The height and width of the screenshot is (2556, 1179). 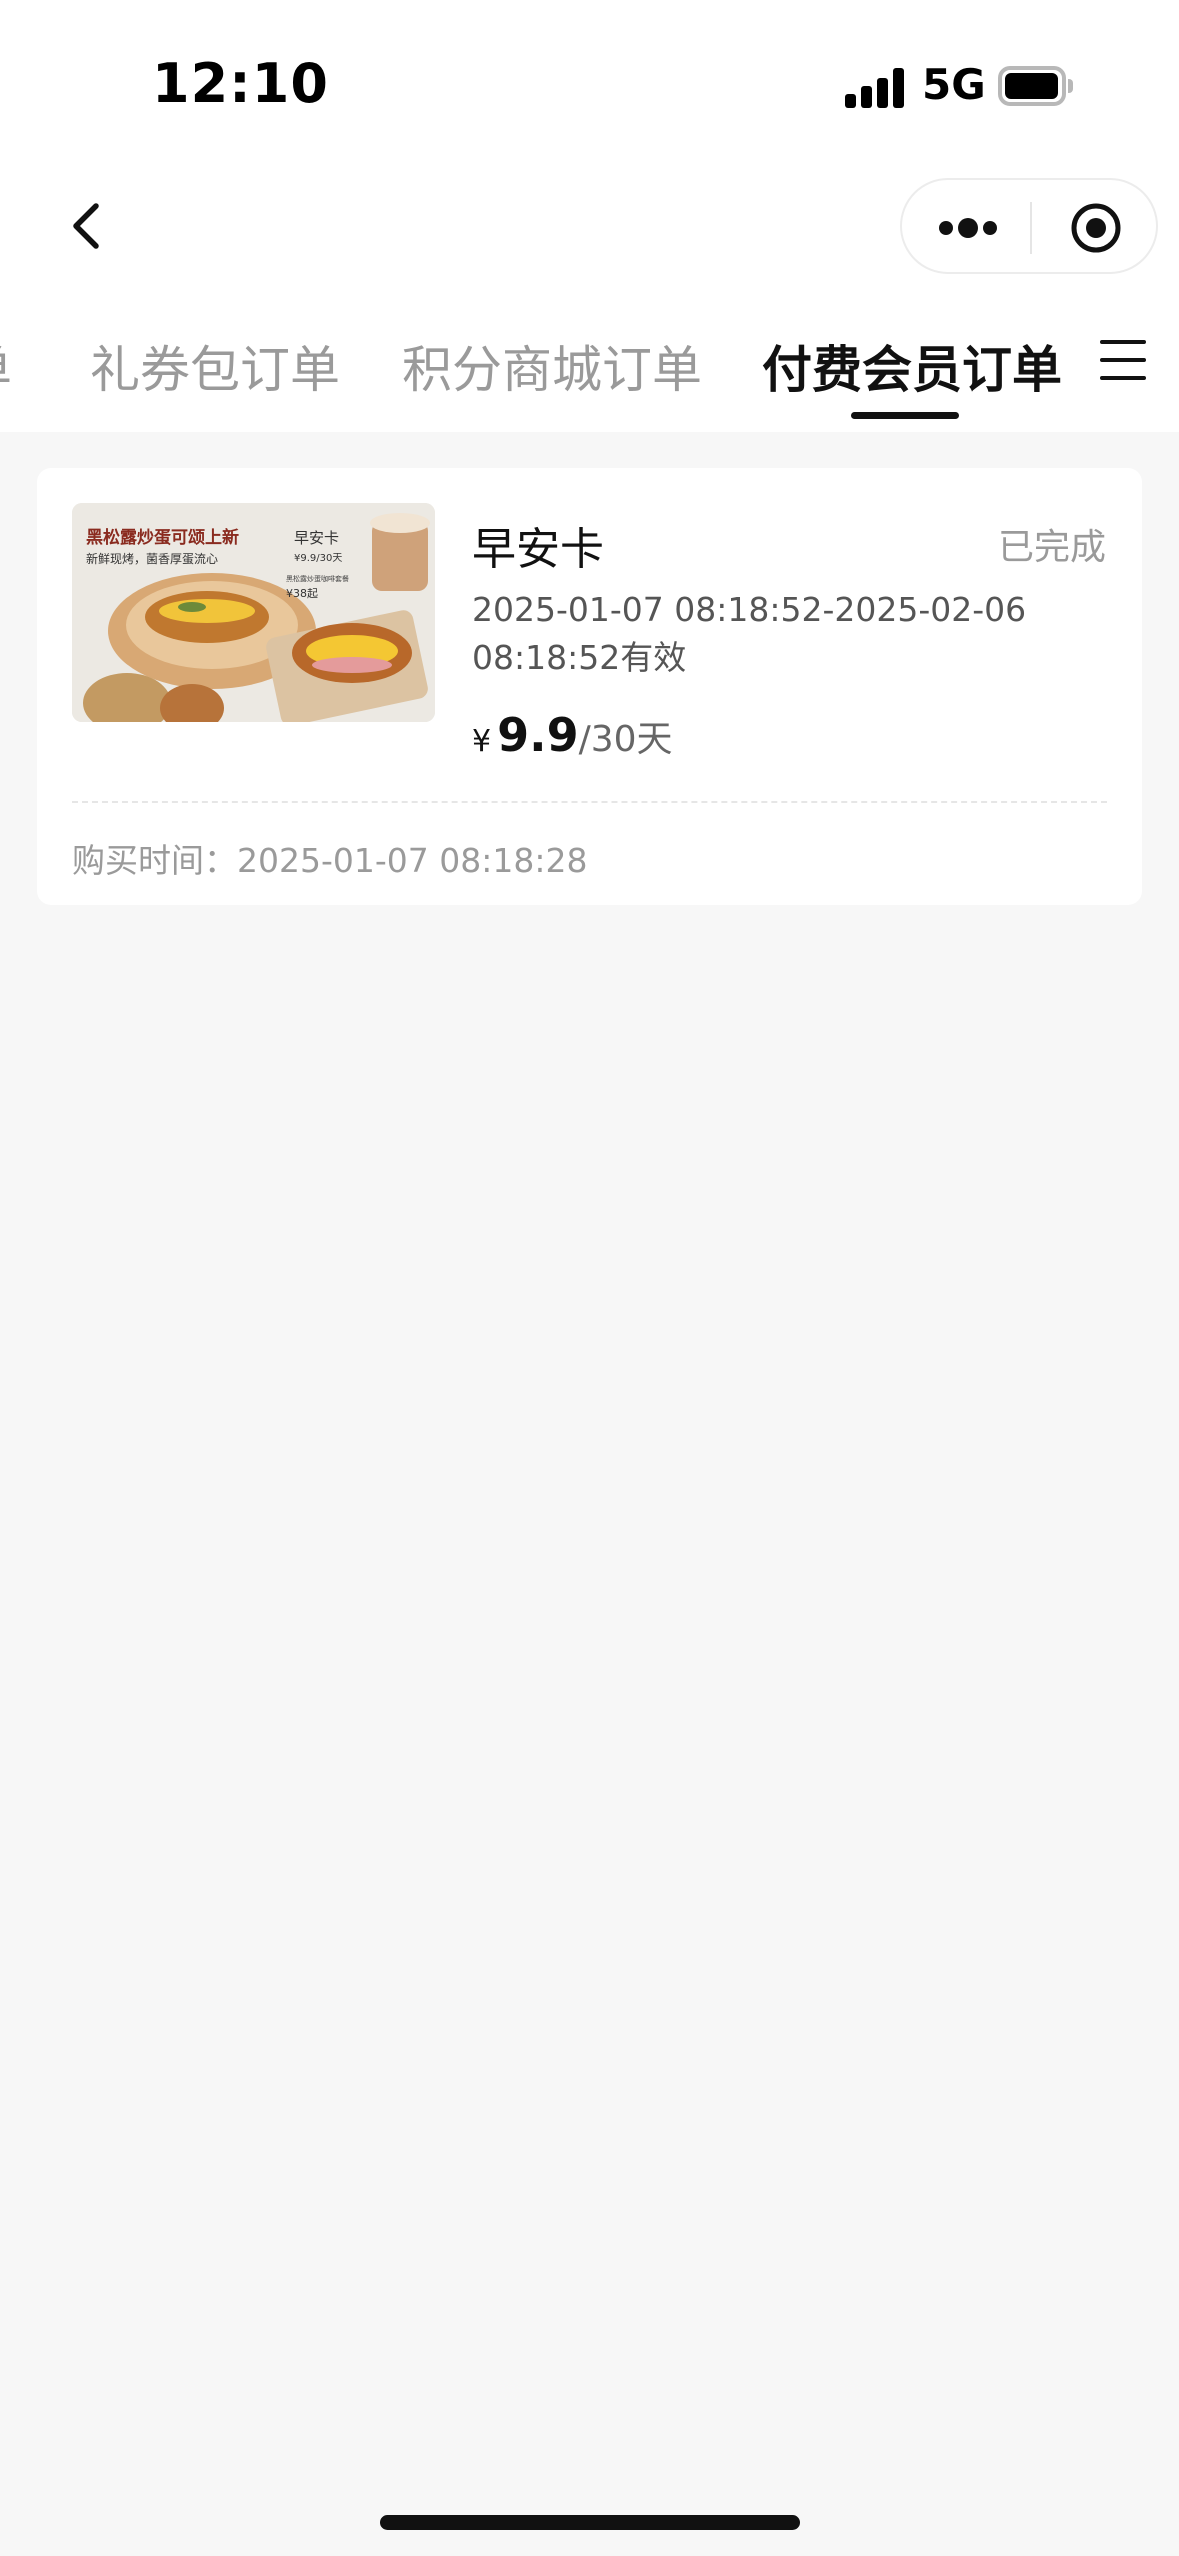 I want to click on purchase-time-value: 2025-01-07 08:18:28, so click(x=412, y=860).